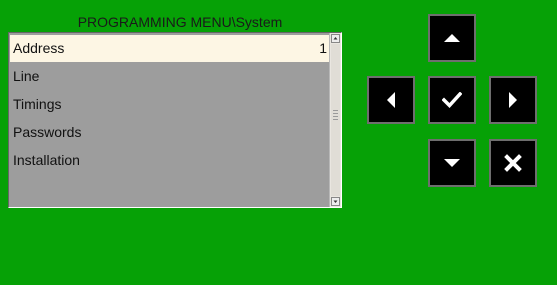 The height and width of the screenshot is (285, 557). I want to click on up-arrow-icon, so click(452, 38).